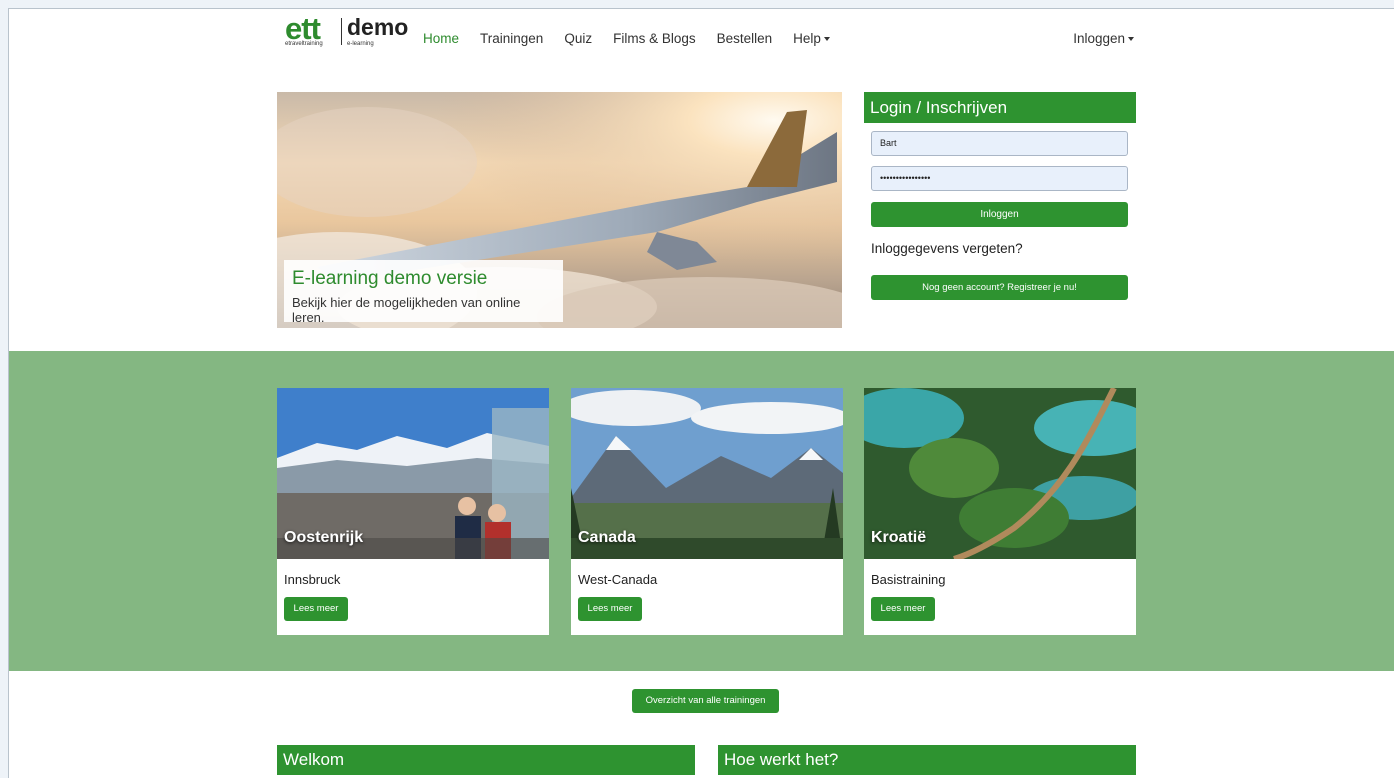  I want to click on nav-quiz: Quiz, so click(578, 38).